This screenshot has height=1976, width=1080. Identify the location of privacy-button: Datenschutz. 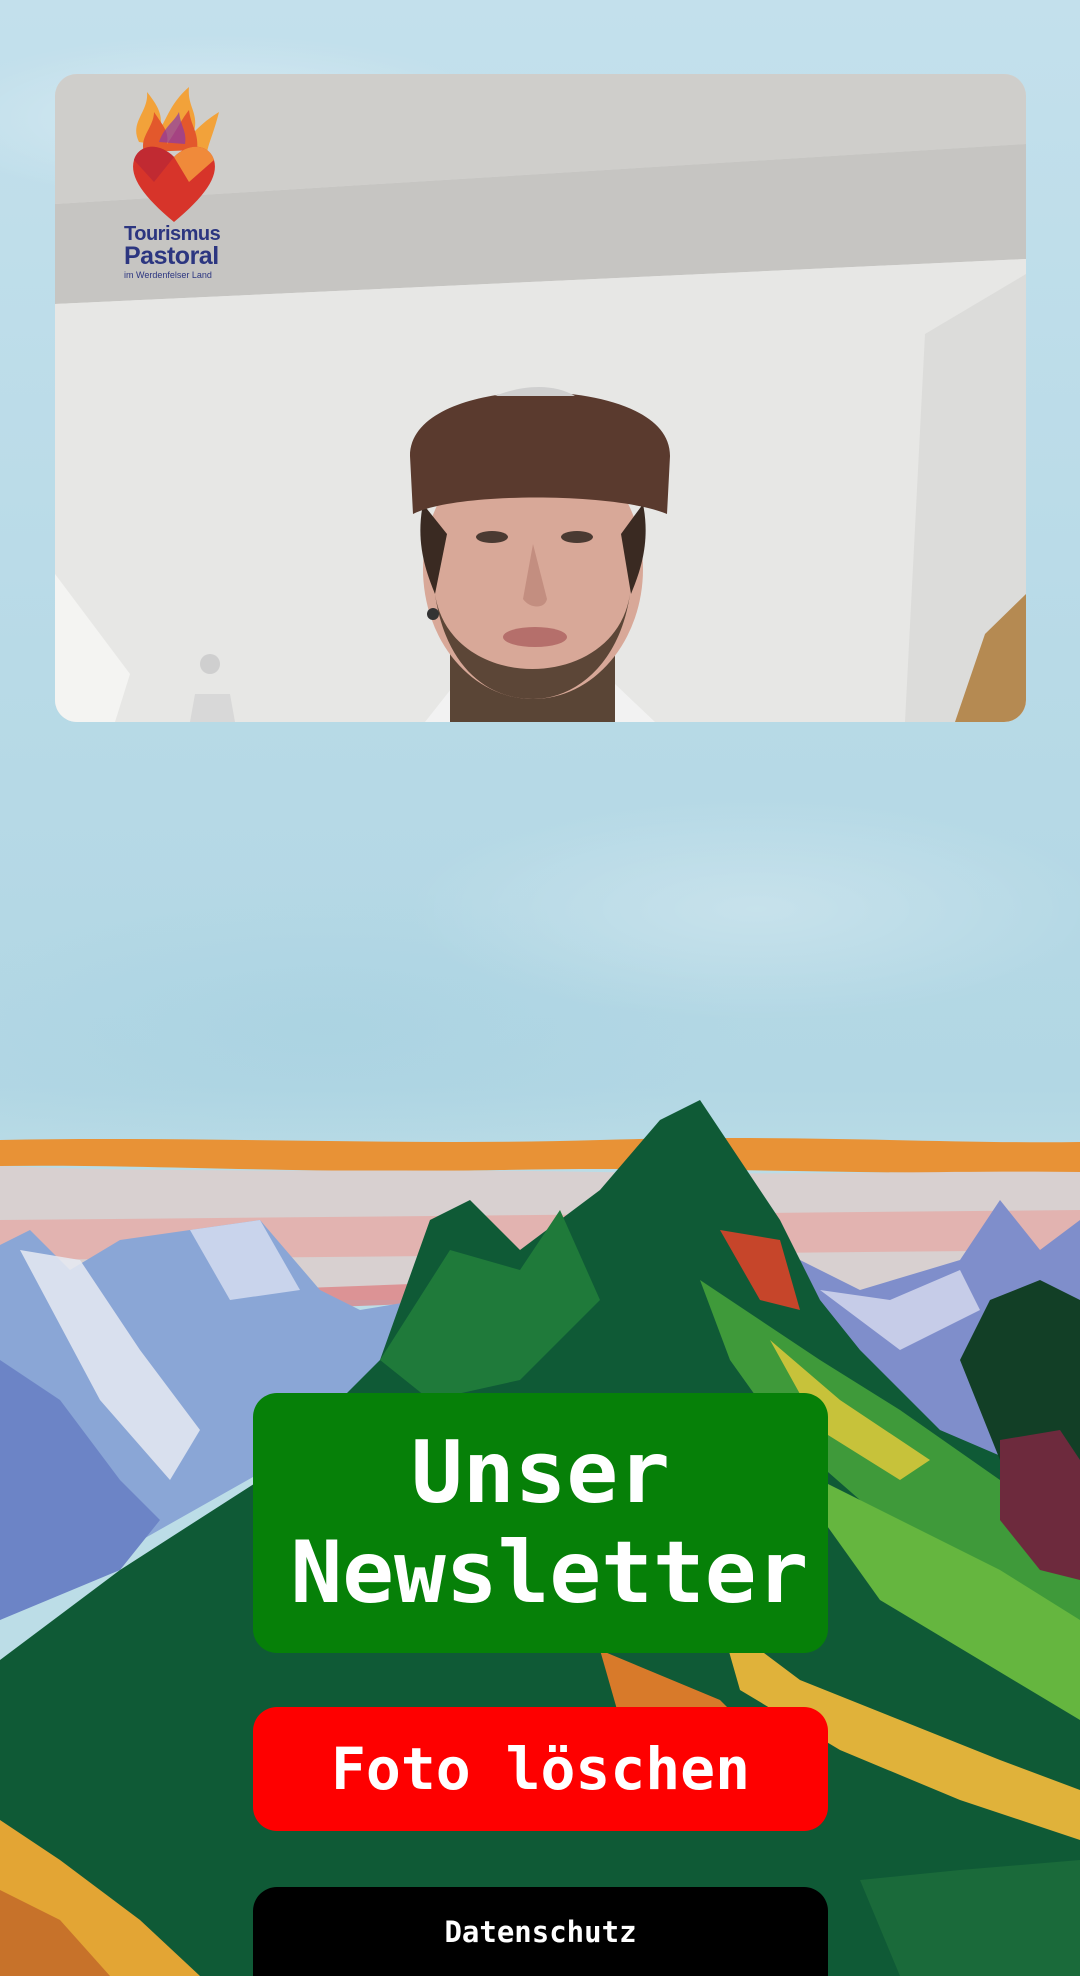
(540, 1931).